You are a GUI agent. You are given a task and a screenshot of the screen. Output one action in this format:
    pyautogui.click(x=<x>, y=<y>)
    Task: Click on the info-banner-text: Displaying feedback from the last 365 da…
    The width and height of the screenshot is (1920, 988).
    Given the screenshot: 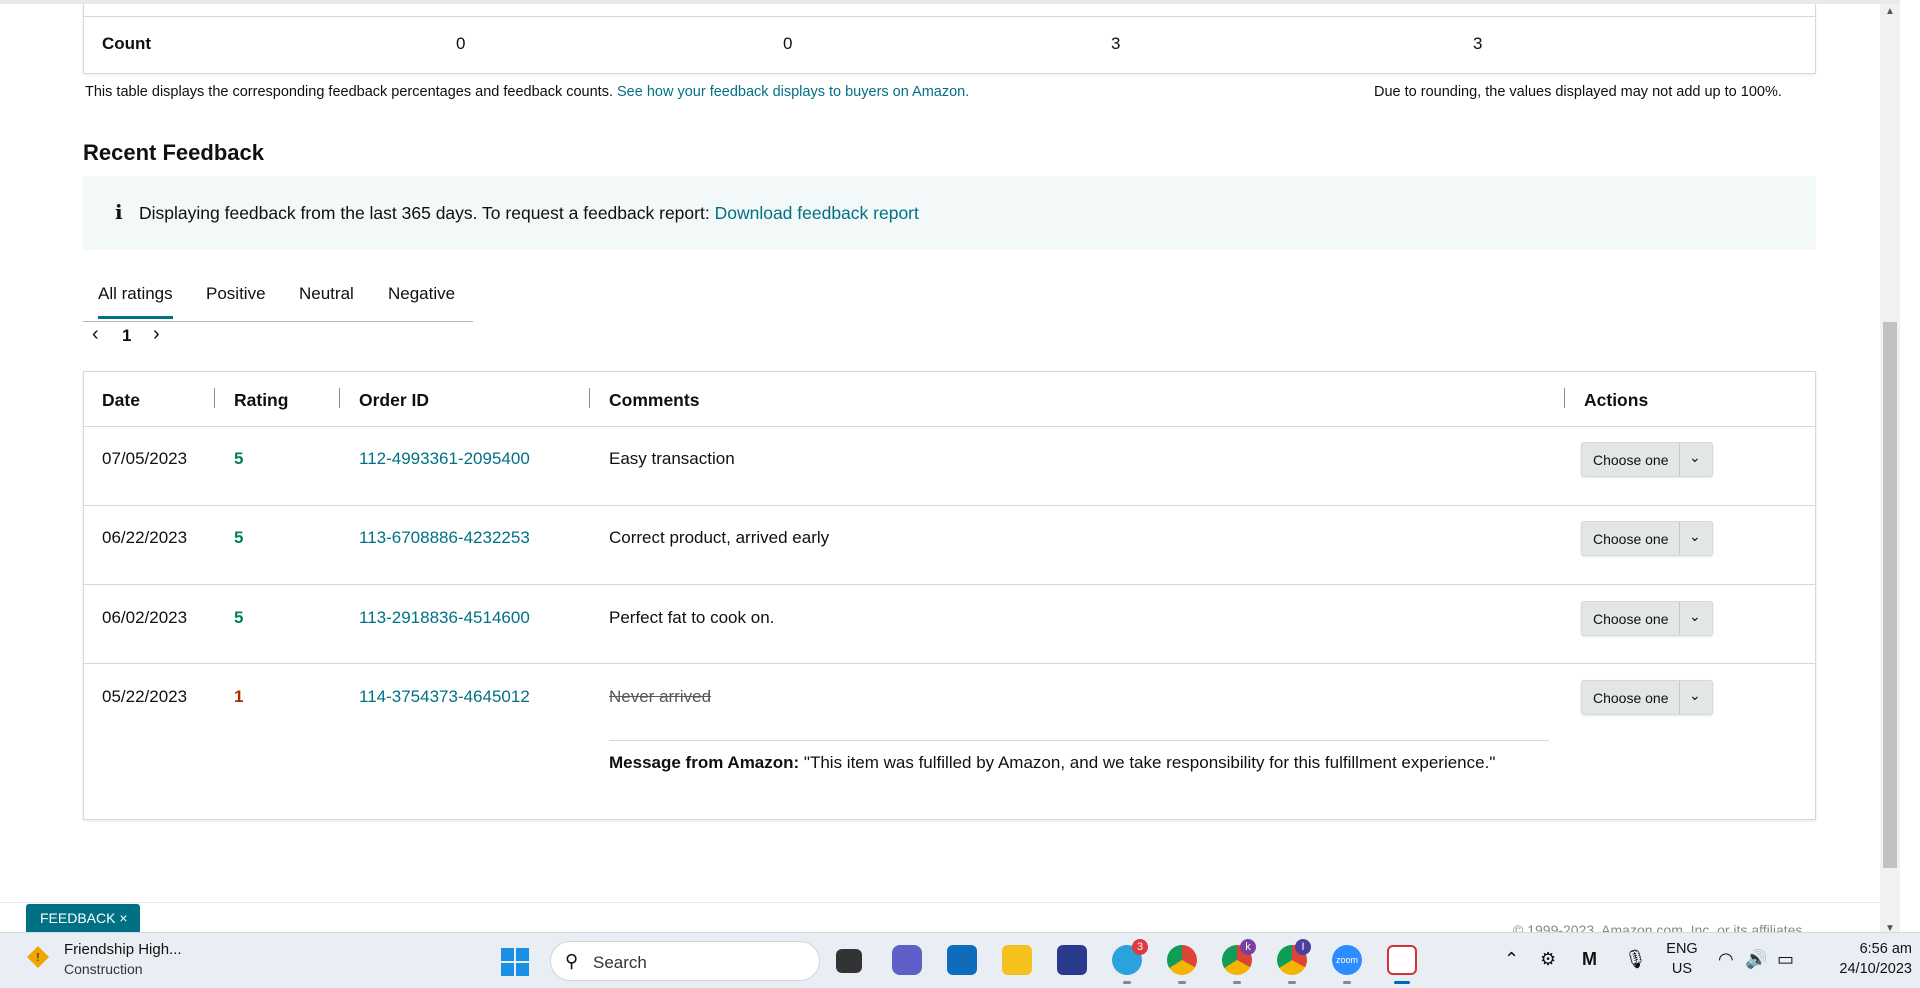 What is the action you would take?
    pyautogui.click(x=529, y=213)
    